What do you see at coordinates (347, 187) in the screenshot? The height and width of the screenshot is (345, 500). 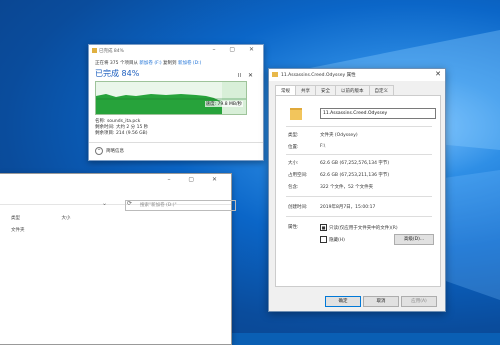 I see `contains-value: 322 个文件，52 个文件夹` at bounding box center [347, 187].